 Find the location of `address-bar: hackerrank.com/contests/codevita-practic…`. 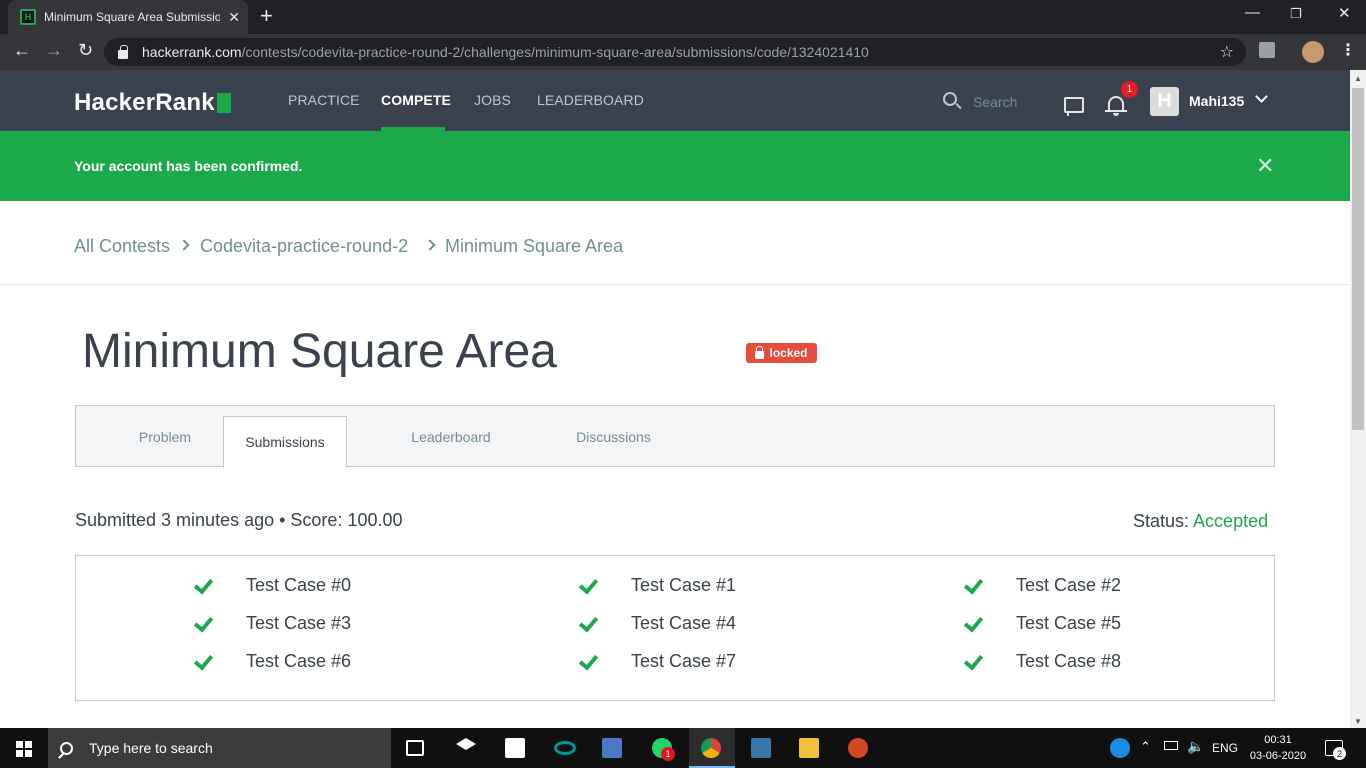

address-bar: hackerrank.com/contests/codevita-practic… is located at coordinates (675, 52).